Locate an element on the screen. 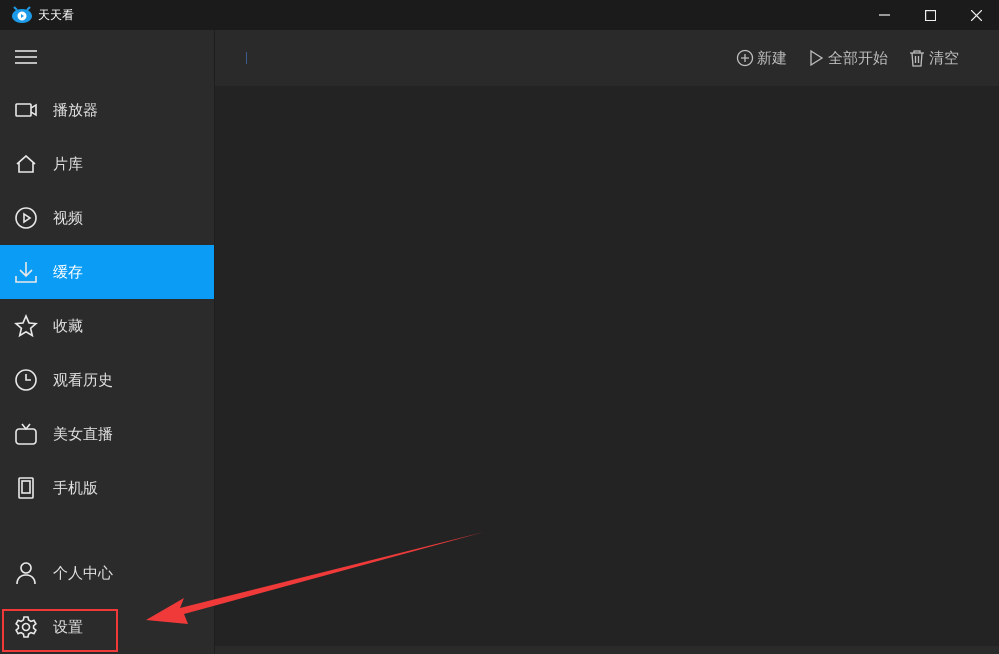  download-icon is located at coordinates (26, 272).